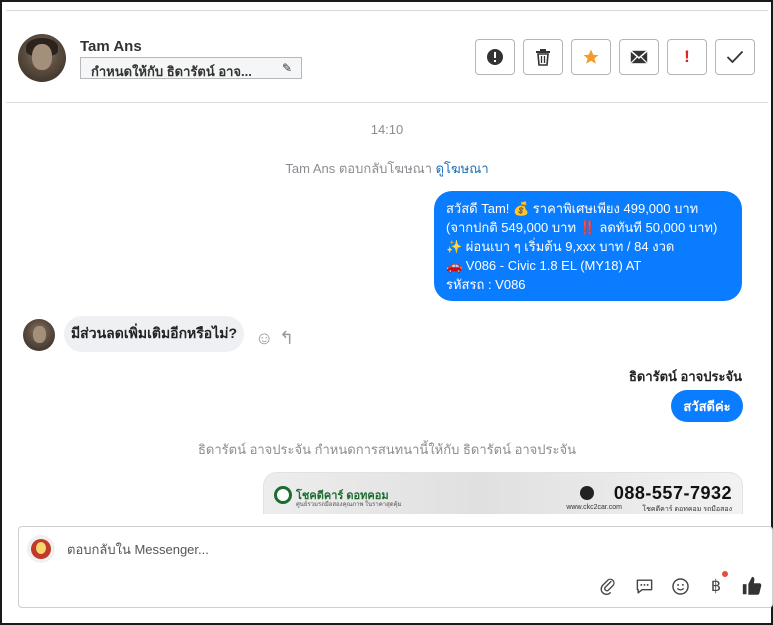 Image resolution: width=773 pixels, height=625 pixels. Describe the element at coordinates (349, 505) in the screenshot. I see `dealer-tagline: ศูนย์รวมรถมือสองคุณภาพ ในราคาสุดคุ้ม` at that location.